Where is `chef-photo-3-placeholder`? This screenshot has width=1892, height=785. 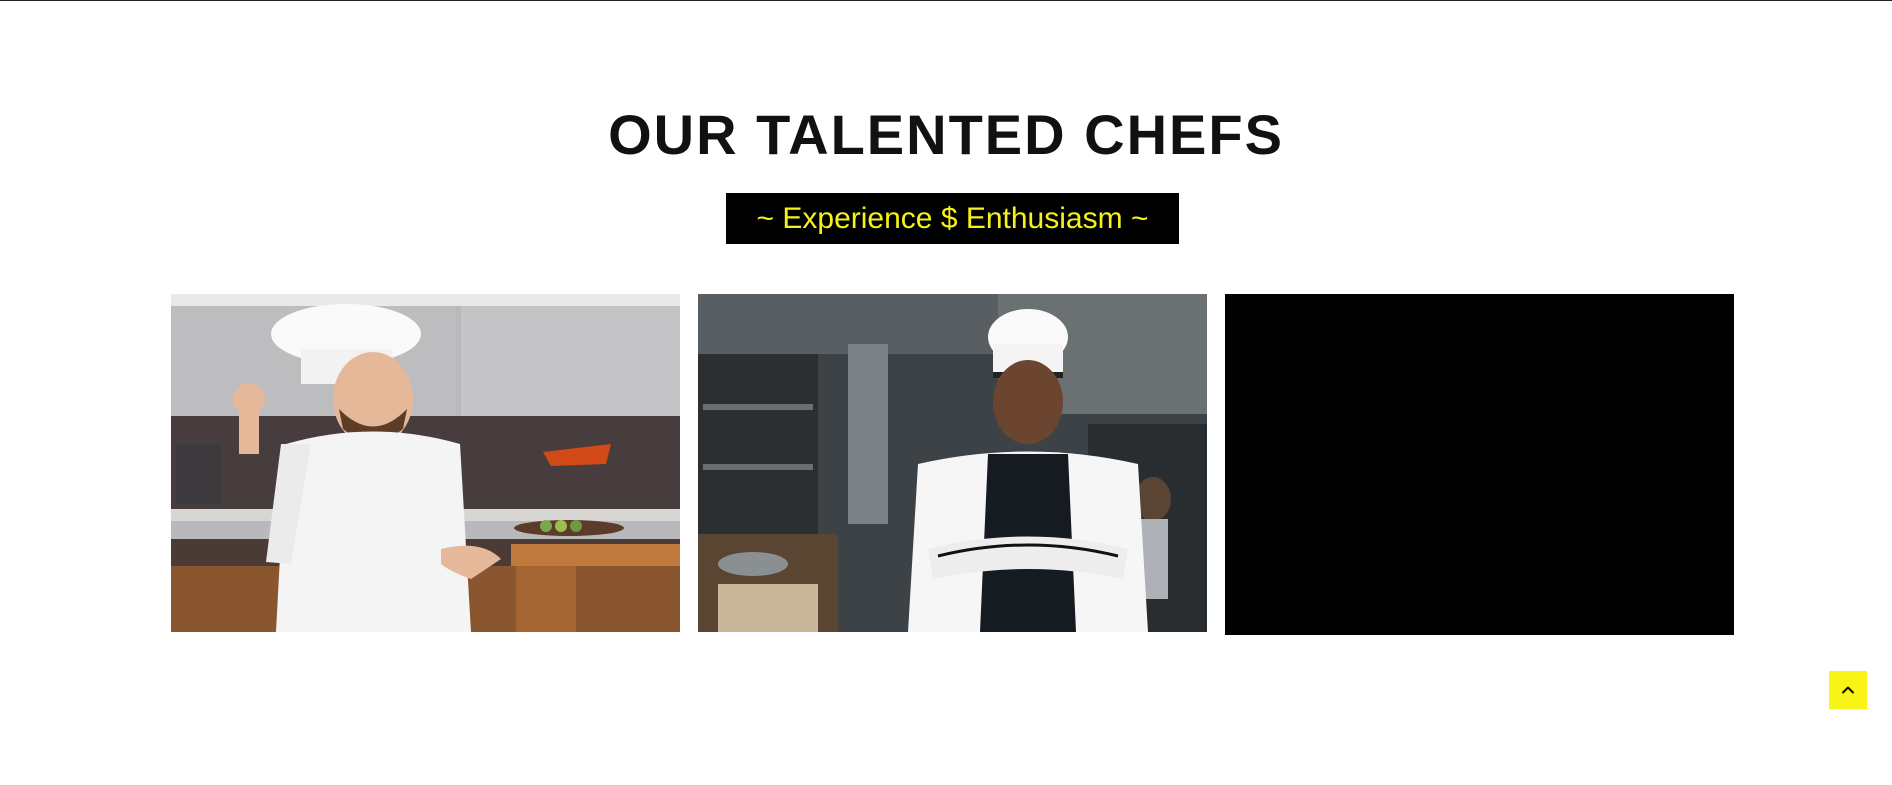 chef-photo-3-placeholder is located at coordinates (1479, 464).